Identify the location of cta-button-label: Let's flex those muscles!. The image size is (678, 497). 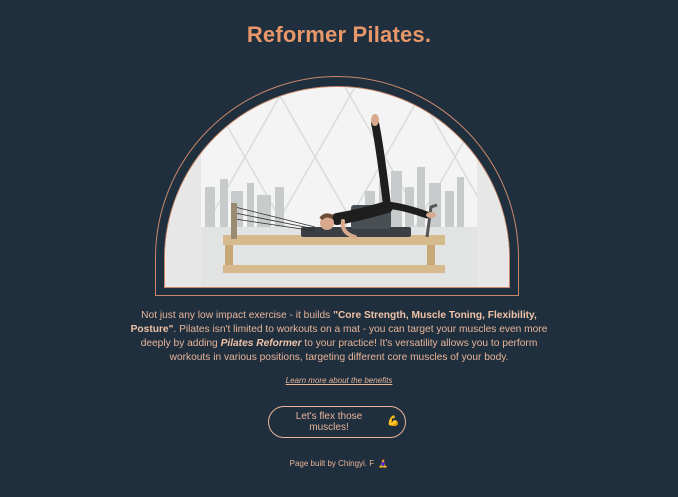
(329, 422).